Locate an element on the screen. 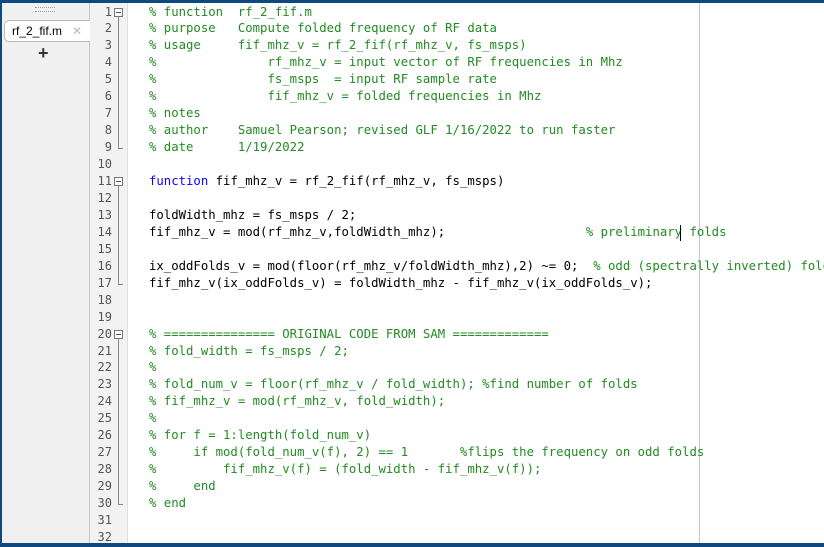 The image size is (824, 547). close-icon: ✕ is located at coordinates (77, 31).